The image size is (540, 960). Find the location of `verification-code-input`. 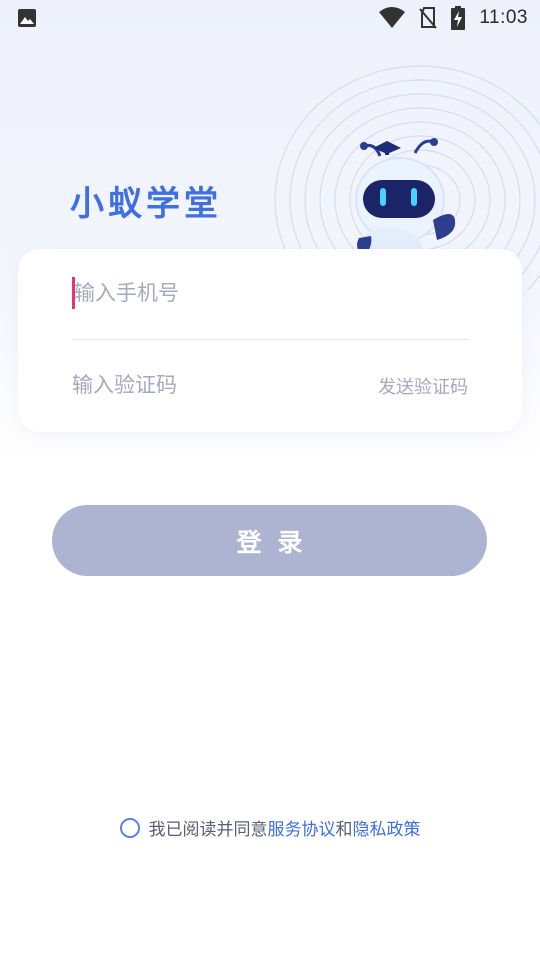

verification-code-input is located at coordinates (202, 385).